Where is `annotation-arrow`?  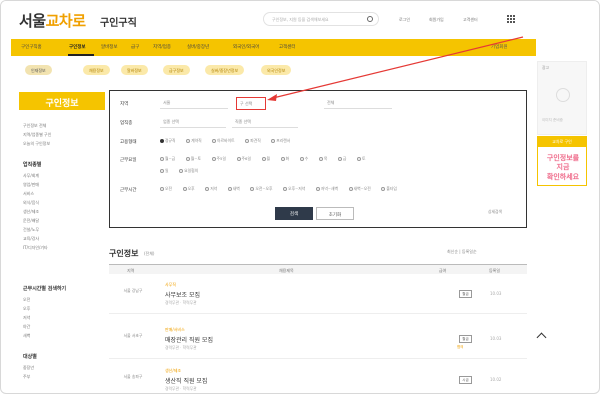
annotation-arrow is located at coordinates (395, 68).